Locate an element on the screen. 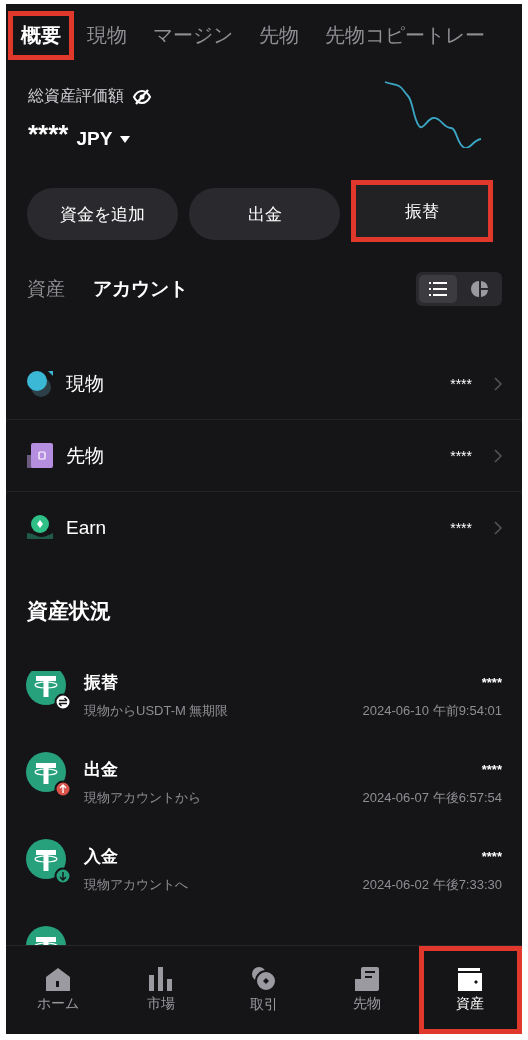  record-title: 出金 is located at coordinates (101, 769).